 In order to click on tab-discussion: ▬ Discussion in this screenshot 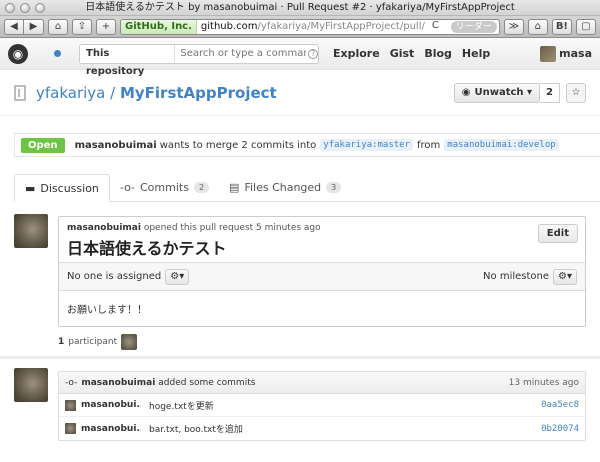, I will do `click(62, 188)`.